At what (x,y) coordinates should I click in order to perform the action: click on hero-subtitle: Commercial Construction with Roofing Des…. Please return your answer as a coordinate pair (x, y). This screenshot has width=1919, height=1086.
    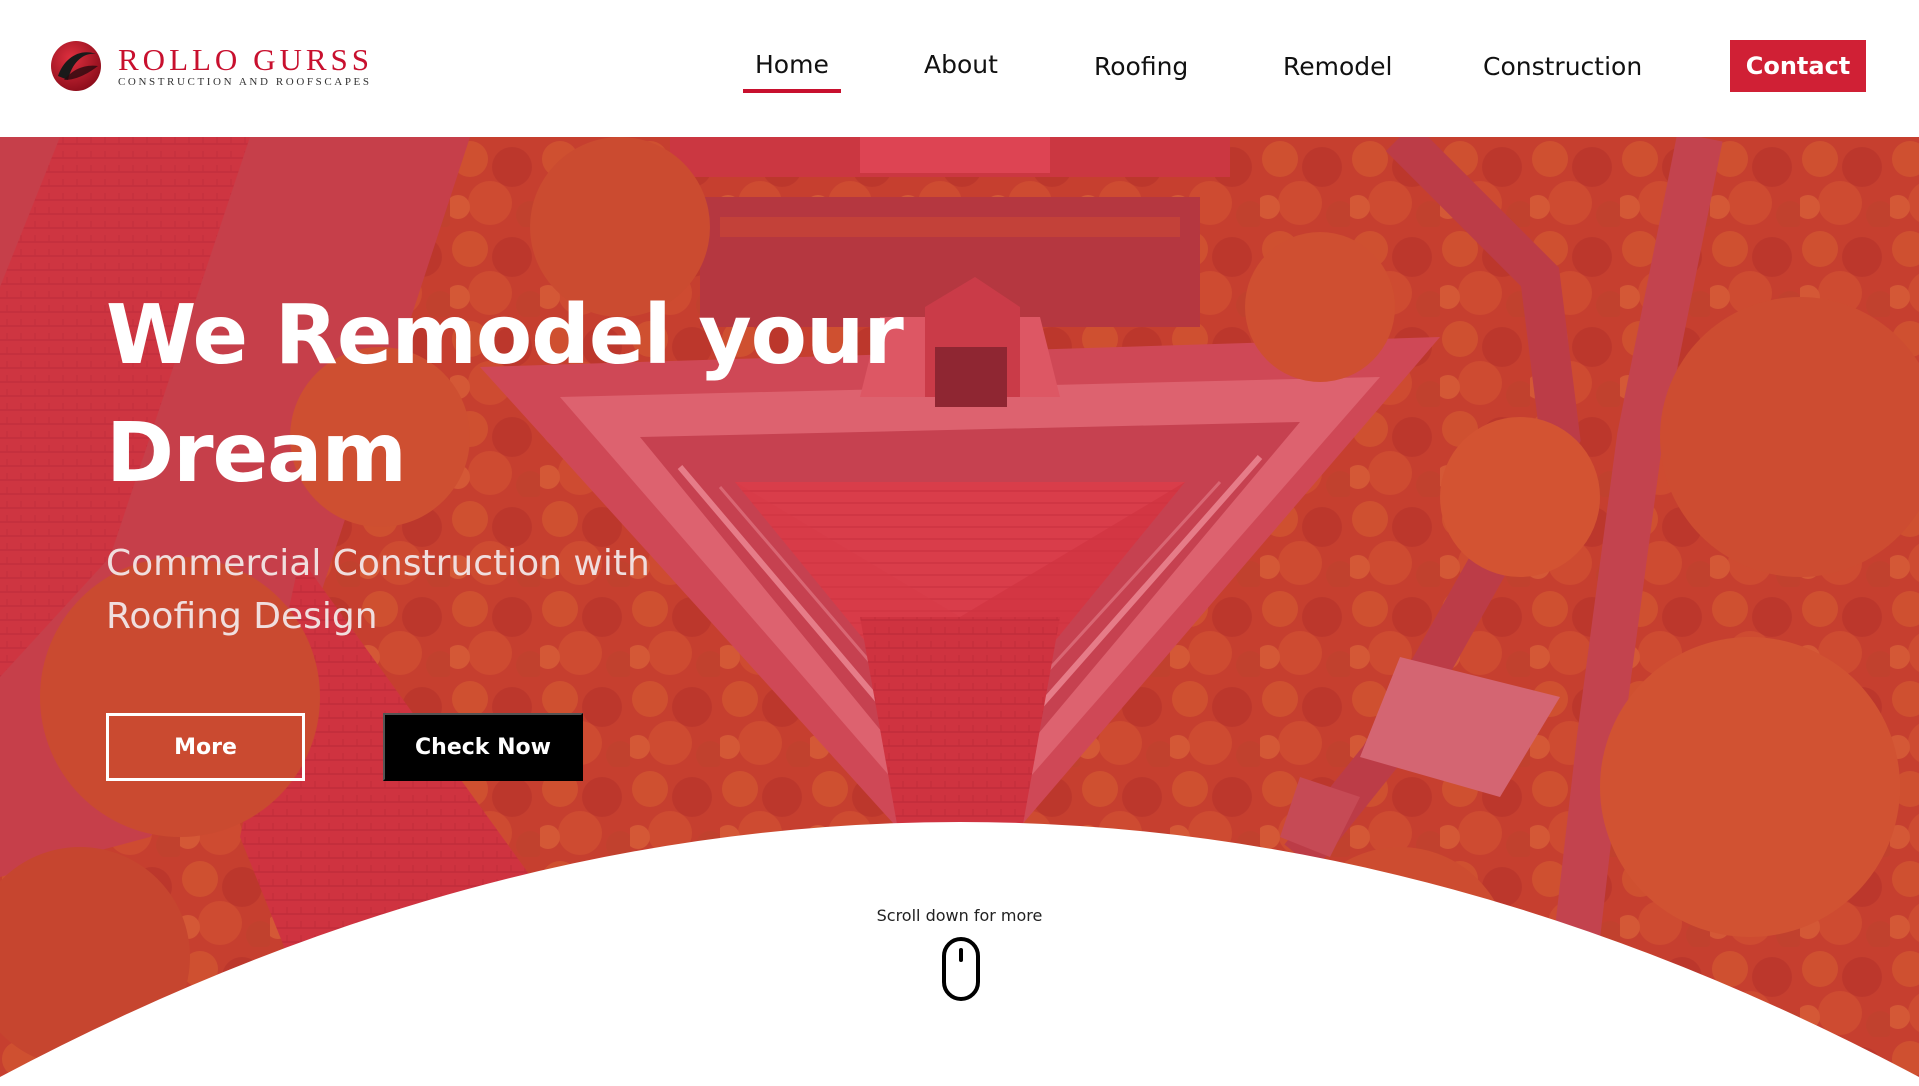
    Looking at the image, I should click on (378, 590).